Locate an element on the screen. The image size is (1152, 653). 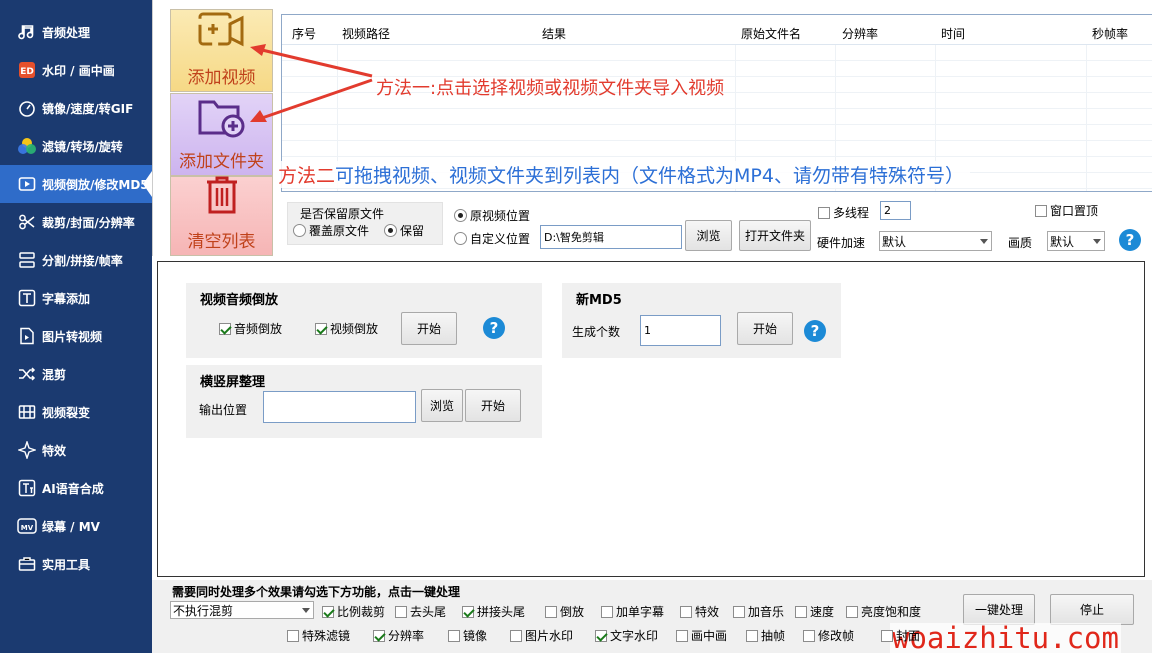
custom-location-radio: 自定义位置 is located at coordinates (492, 238).